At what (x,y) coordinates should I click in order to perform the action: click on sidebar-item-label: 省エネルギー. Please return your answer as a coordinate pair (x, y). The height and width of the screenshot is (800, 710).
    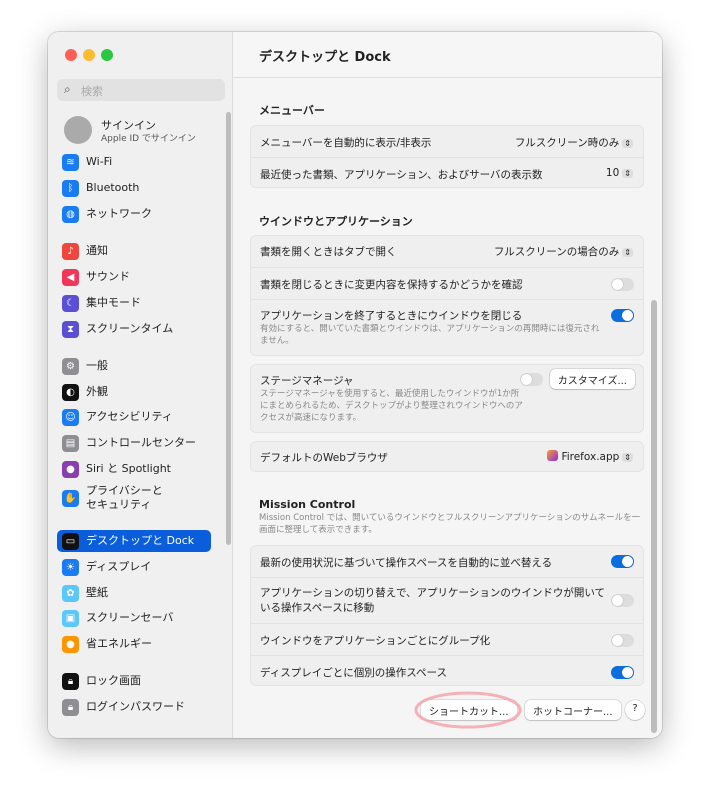
    Looking at the image, I should click on (119, 643).